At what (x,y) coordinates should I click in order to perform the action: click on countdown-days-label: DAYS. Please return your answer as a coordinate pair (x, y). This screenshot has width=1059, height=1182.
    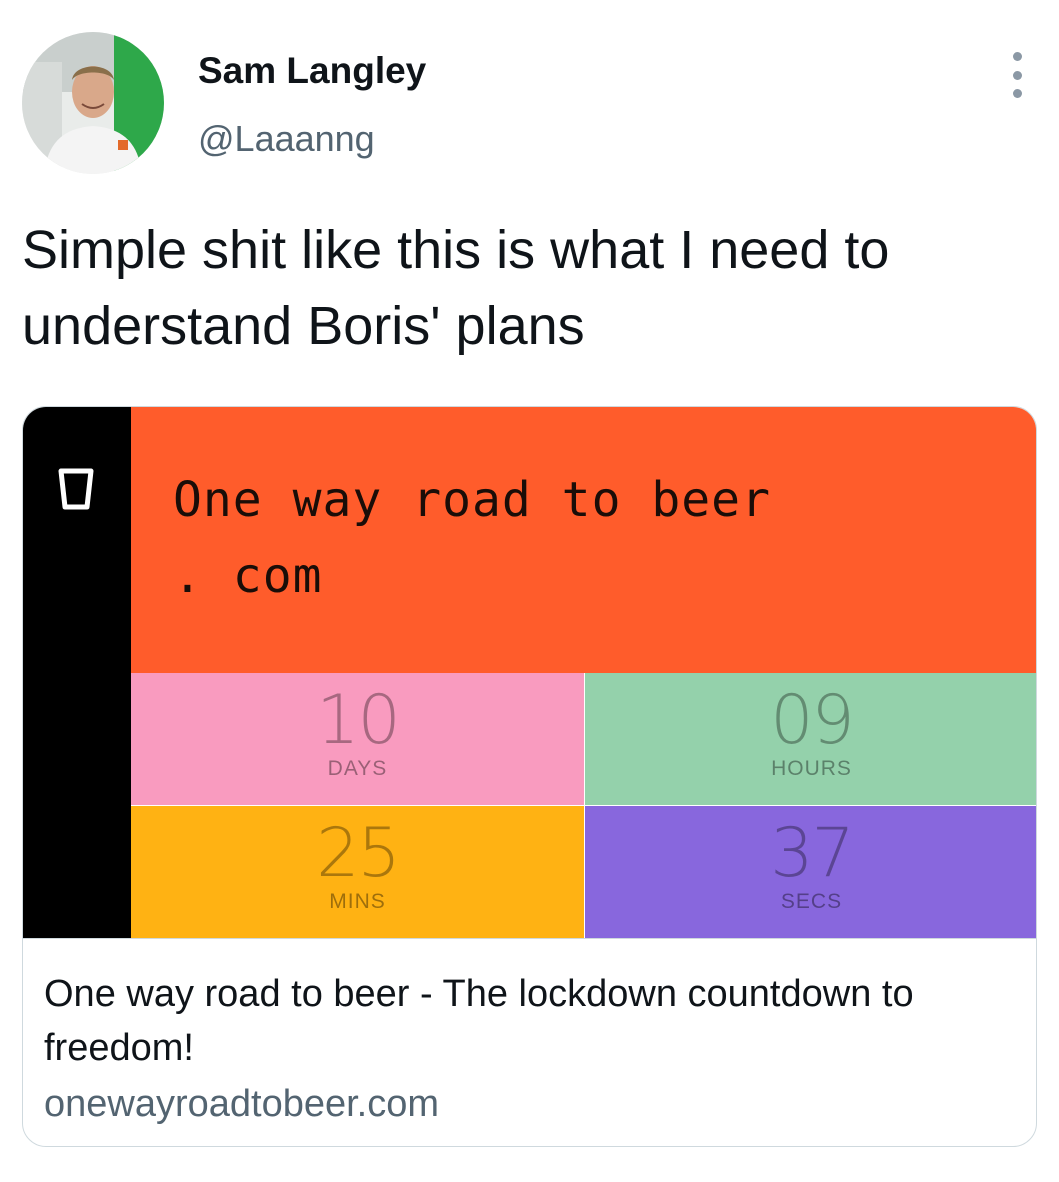
    Looking at the image, I should click on (357, 768).